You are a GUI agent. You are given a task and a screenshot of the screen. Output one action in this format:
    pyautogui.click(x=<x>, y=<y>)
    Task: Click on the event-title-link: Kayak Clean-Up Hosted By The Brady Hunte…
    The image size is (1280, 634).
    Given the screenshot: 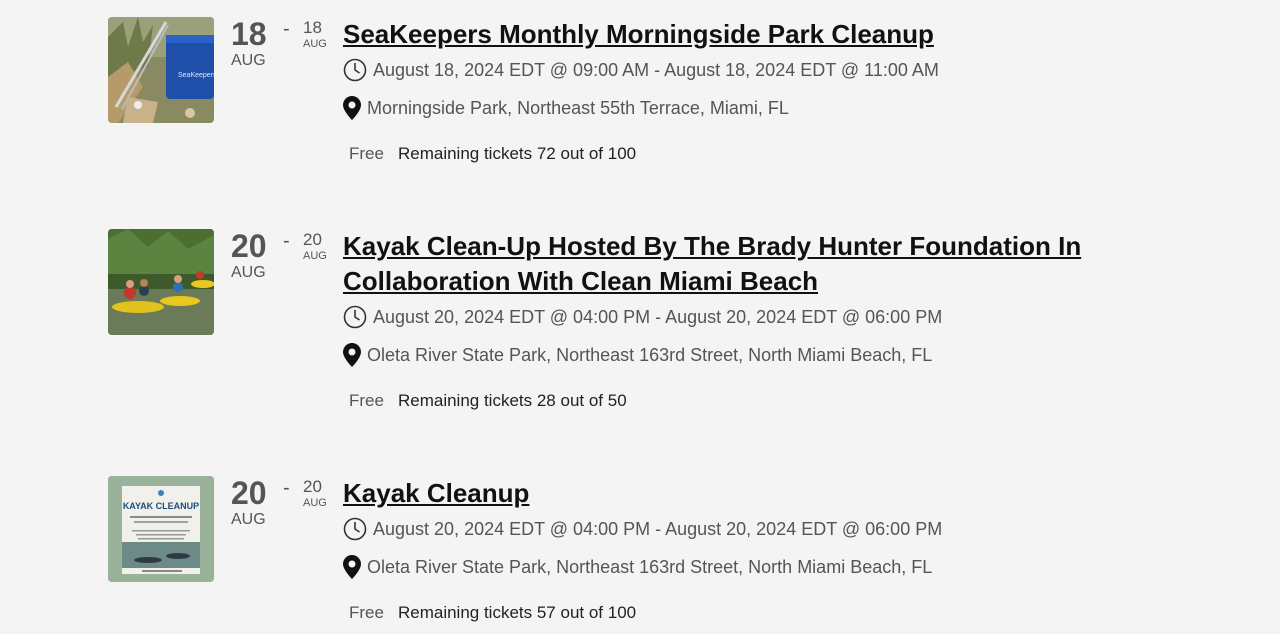 What is the action you would take?
    pyautogui.click(x=743, y=264)
    